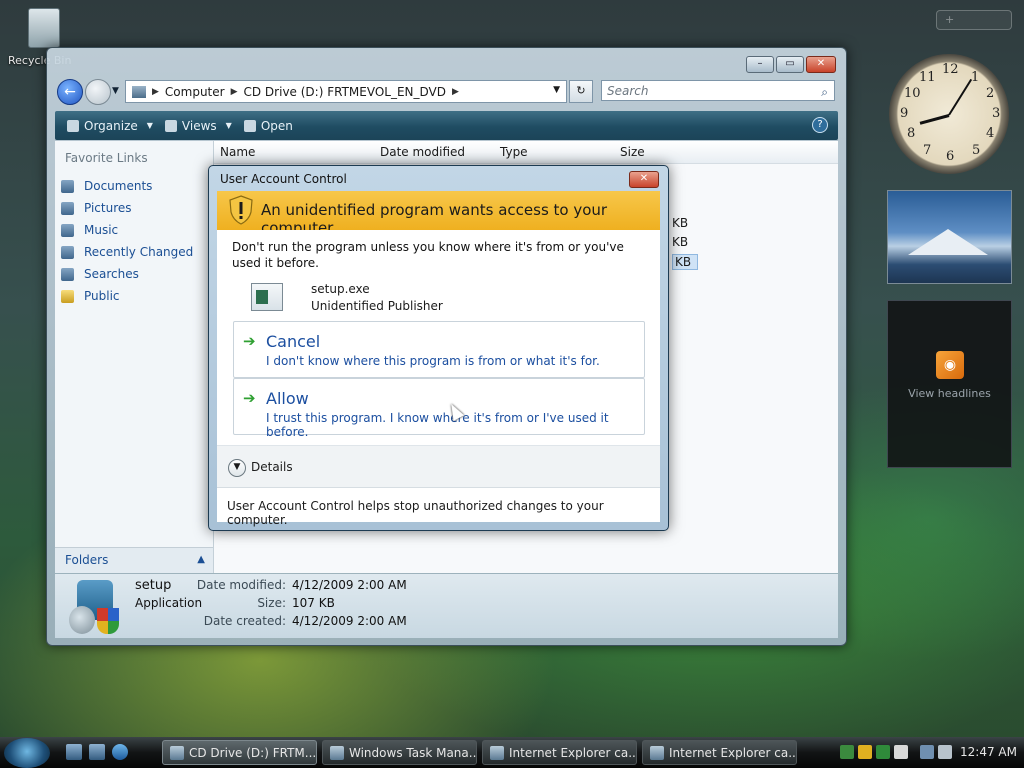 The image size is (1024, 768). I want to click on organize-label: Organize, so click(111, 125).